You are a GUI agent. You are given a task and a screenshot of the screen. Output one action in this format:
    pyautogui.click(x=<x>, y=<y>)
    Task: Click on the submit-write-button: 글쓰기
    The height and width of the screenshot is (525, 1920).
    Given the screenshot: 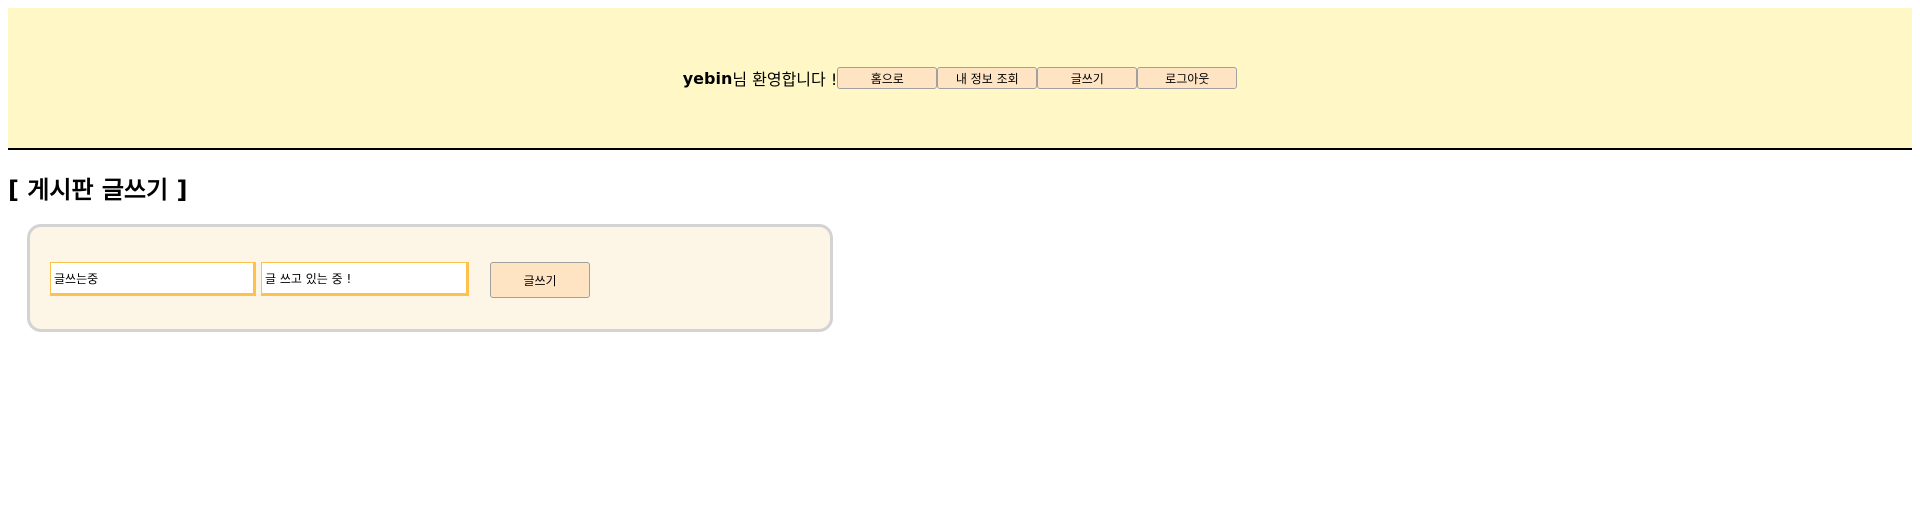 What is the action you would take?
    pyautogui.click(x=540, y=280)
    